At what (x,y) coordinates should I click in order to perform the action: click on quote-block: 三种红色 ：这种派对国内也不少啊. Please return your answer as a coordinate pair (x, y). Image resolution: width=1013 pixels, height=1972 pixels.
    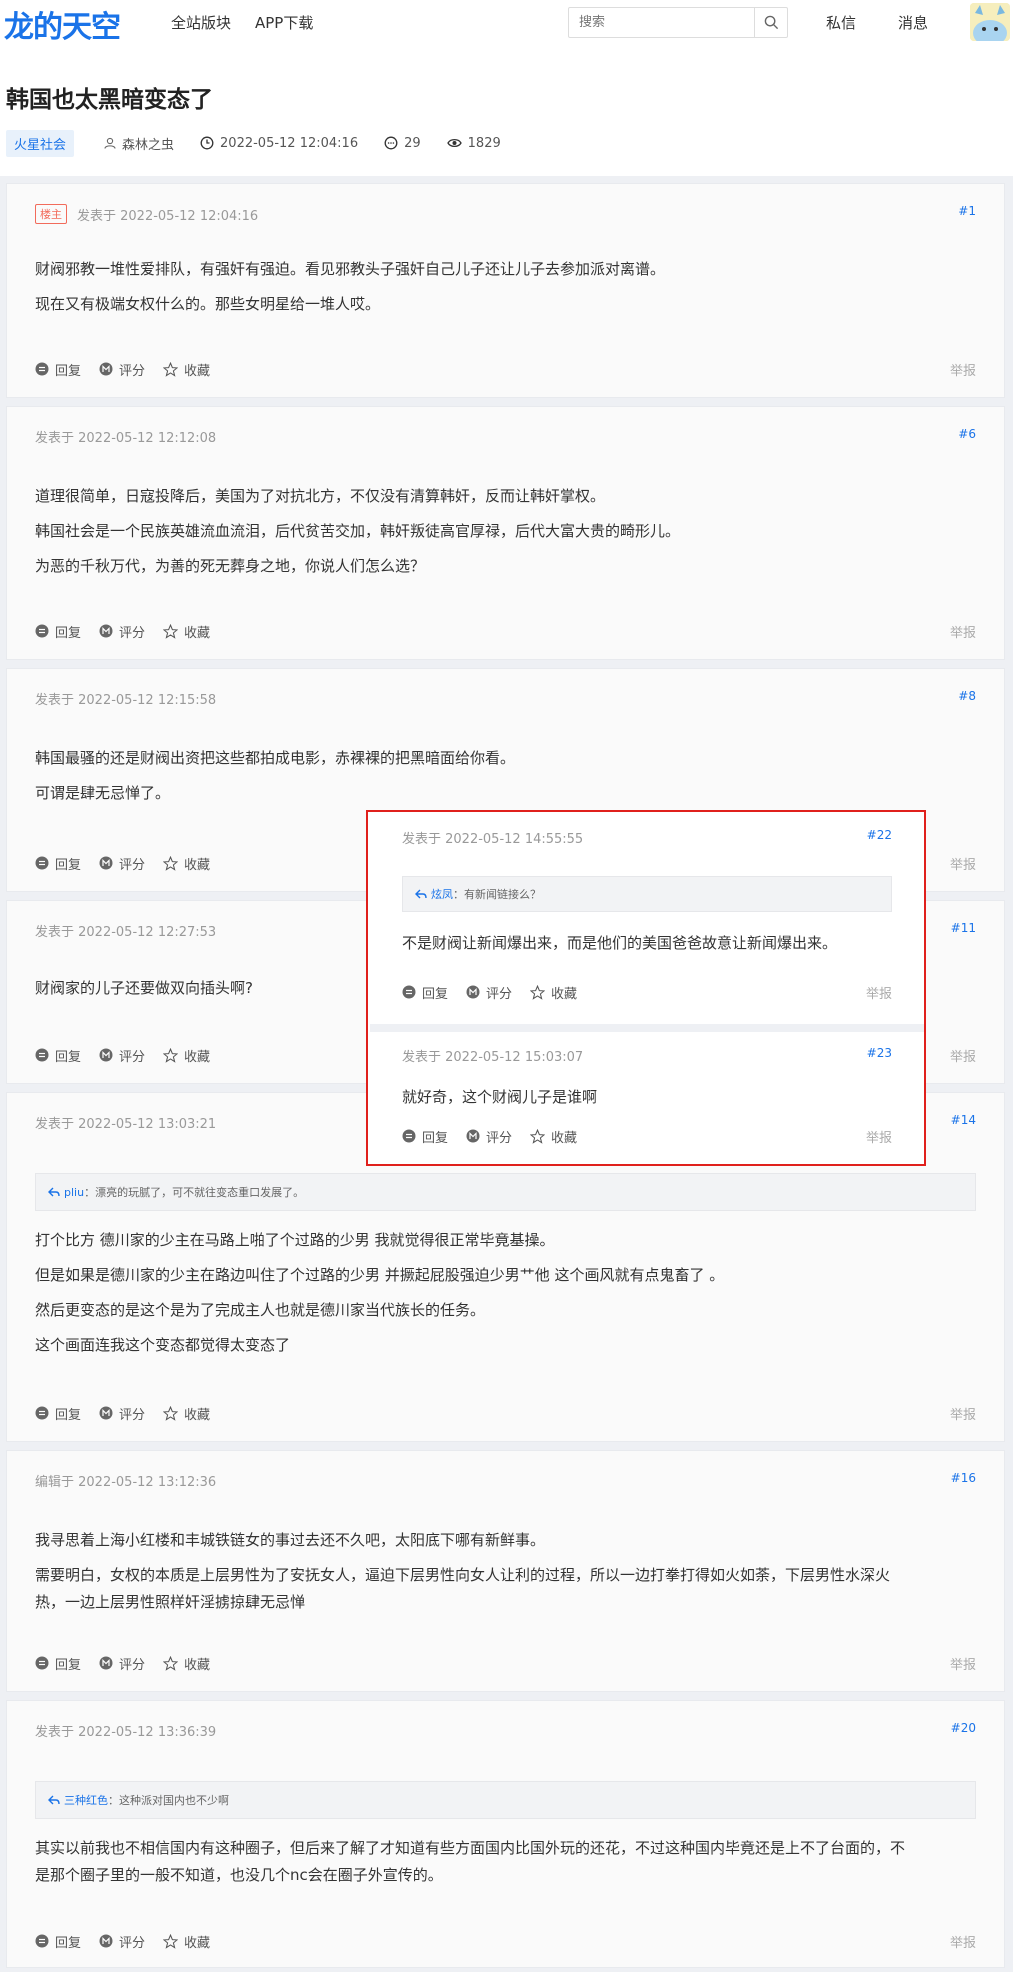
    Looking at the image, I should click on (505, 1800).